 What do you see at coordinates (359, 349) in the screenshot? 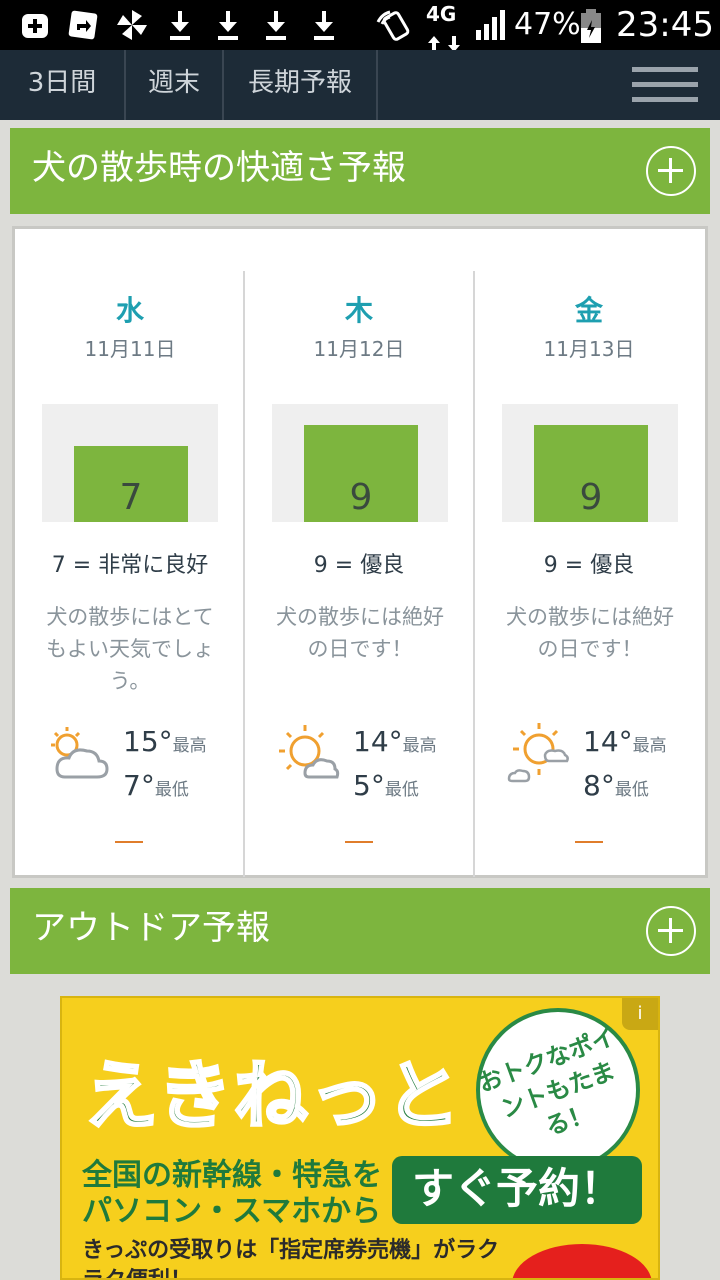
I see `day-date: 11月12日` at bounding box center [359, 349].